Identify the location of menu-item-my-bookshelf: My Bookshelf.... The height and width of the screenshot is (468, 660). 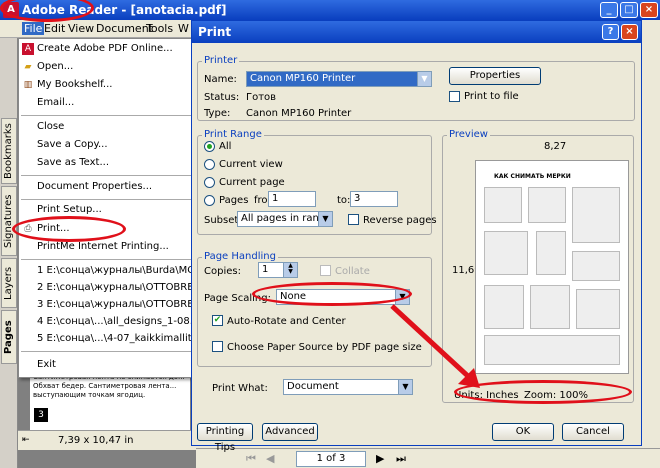
(74, 84).